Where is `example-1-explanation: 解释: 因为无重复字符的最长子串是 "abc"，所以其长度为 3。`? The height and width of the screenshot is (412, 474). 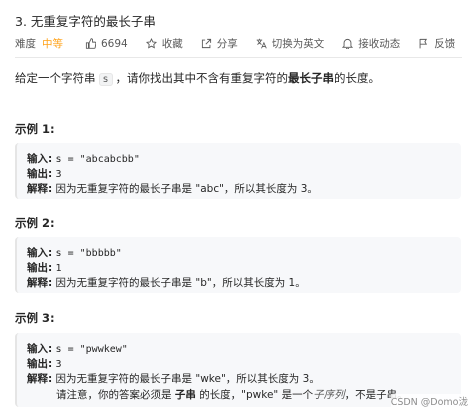 example-1-explanation: 解释: 因为无重复字符的最长子串是 "abc"，所以其长度为 3。 is located at coordinates (172, 188).